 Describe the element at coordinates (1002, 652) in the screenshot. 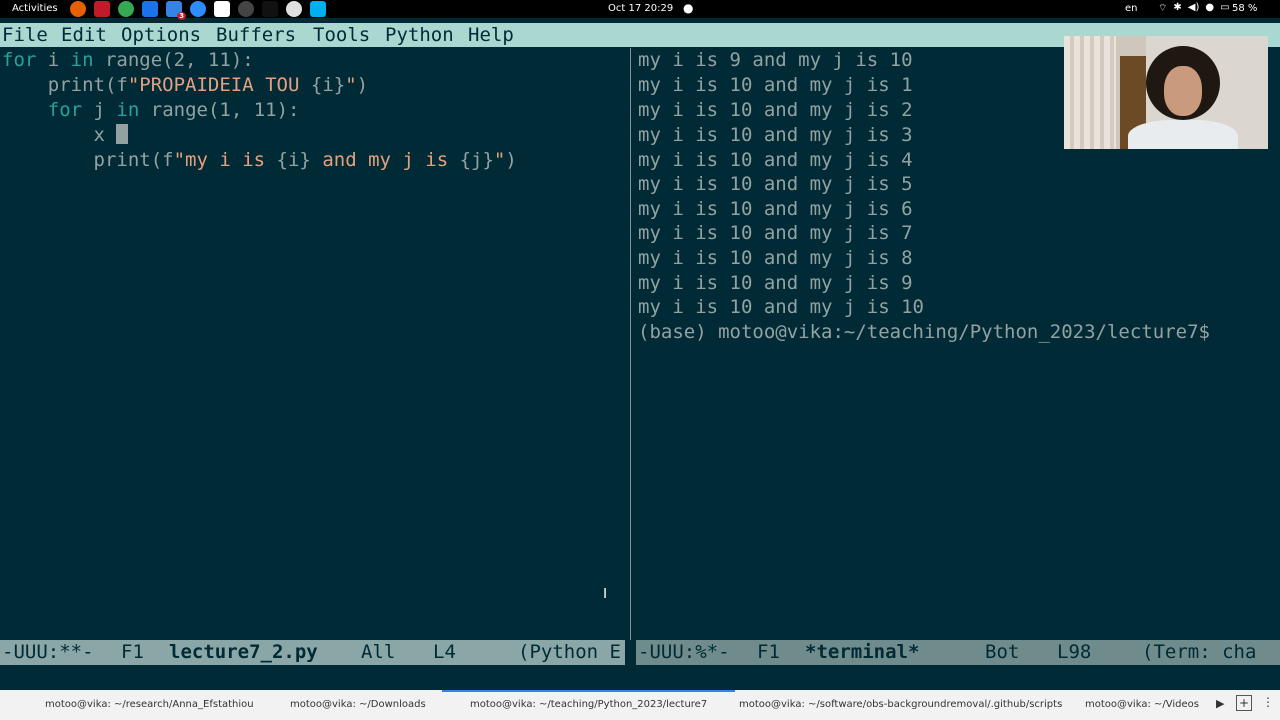

I see `buffer-position: Bot` at that location.